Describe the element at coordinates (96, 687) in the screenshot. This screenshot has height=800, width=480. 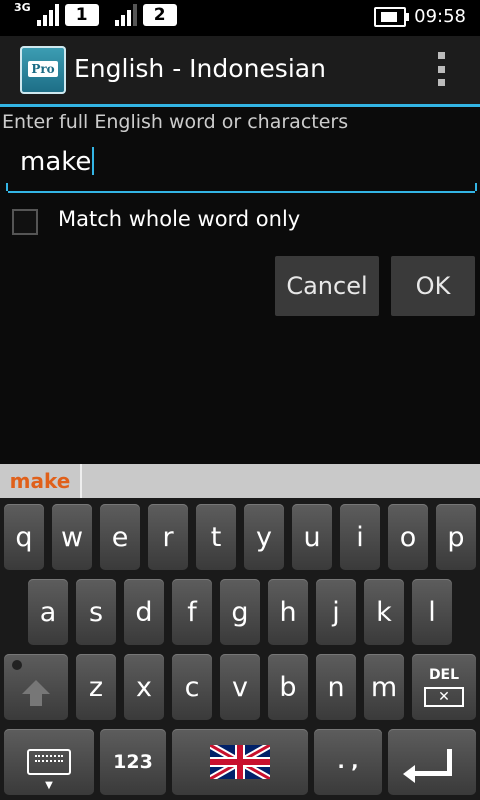
I see `key-z: z` at that location.